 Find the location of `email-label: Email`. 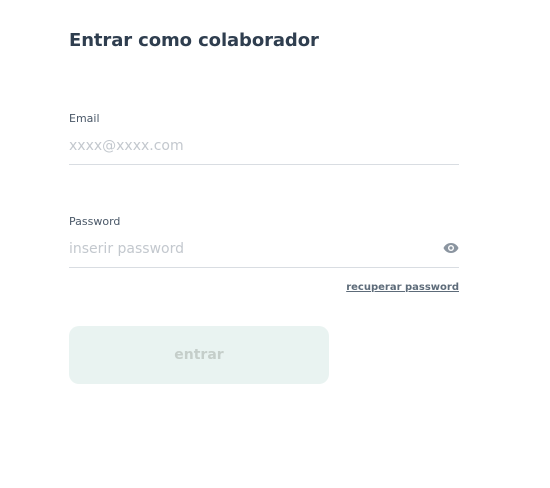

email-label: Email is located at coordinates (84, 118).